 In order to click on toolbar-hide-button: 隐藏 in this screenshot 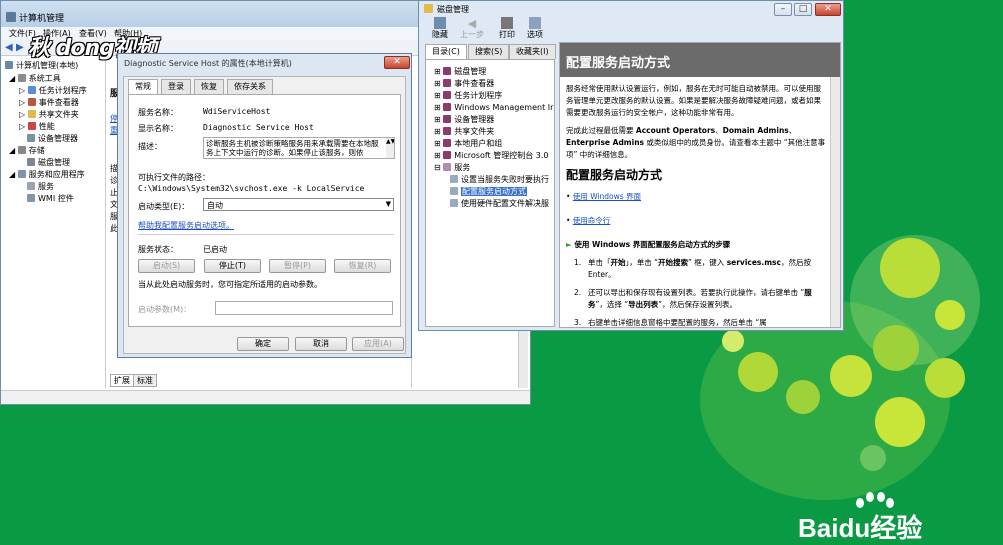, I will do `click(440, 28)`.